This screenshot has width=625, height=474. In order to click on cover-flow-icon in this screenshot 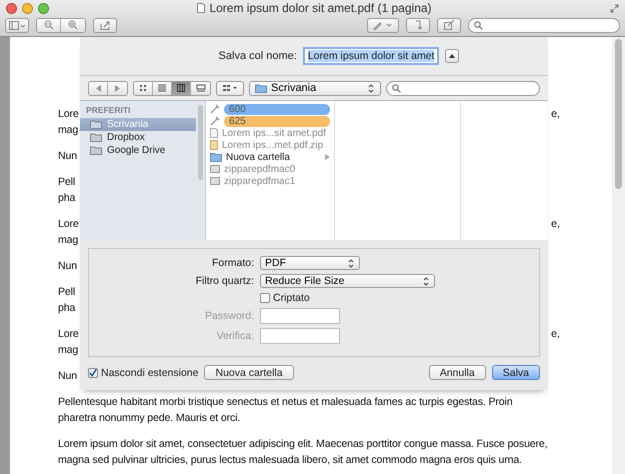, I will do `click(201, 88)`.